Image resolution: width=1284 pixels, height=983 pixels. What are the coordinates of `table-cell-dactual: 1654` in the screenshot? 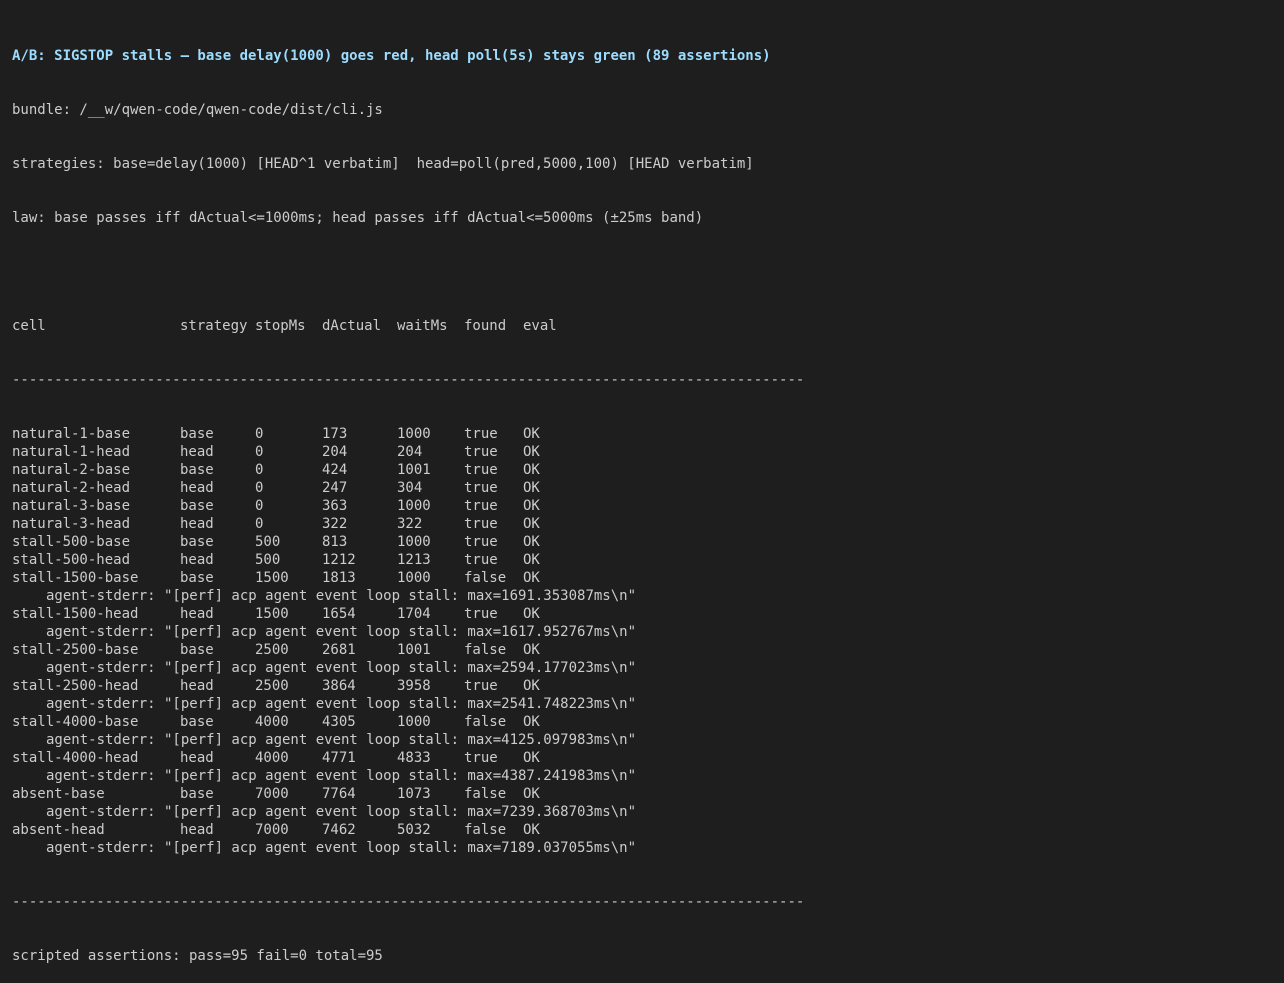 It's located at (339, 614).